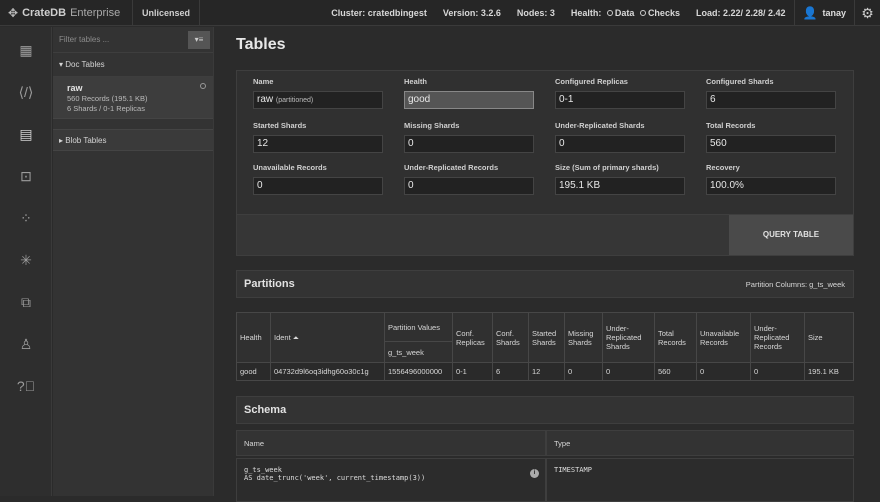 This screenshot has width=880, height=502. I want to click on field-recovery: Recovery 100.0%, so click(772, 179).